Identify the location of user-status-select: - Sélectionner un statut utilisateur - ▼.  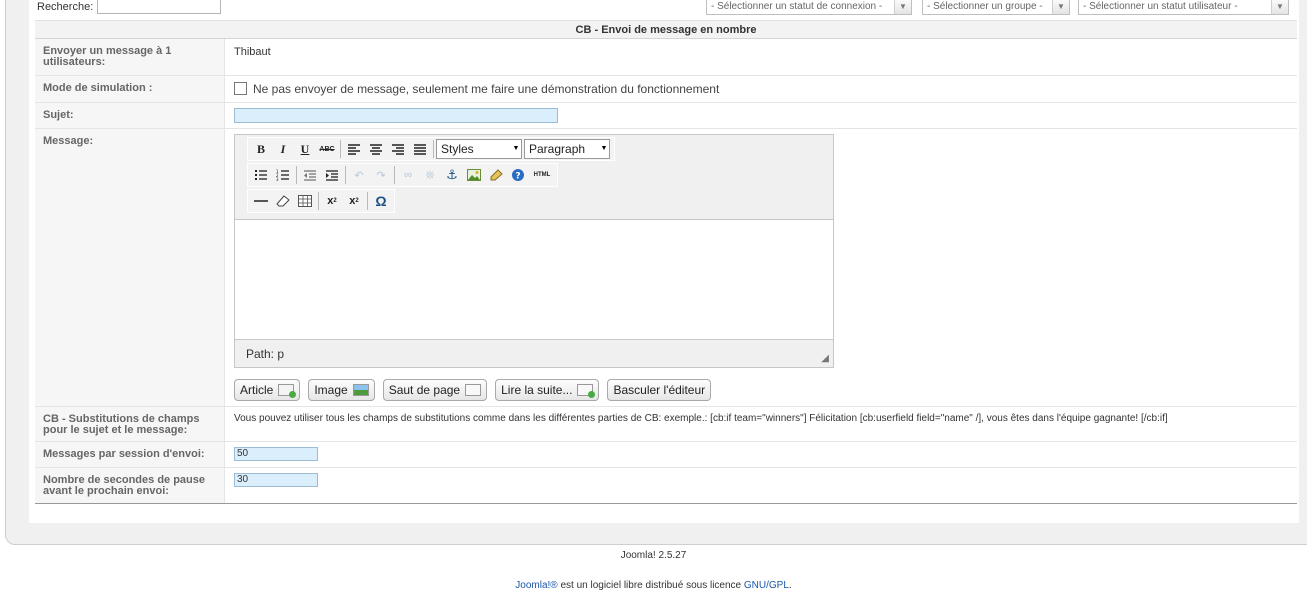
(1183, 7).